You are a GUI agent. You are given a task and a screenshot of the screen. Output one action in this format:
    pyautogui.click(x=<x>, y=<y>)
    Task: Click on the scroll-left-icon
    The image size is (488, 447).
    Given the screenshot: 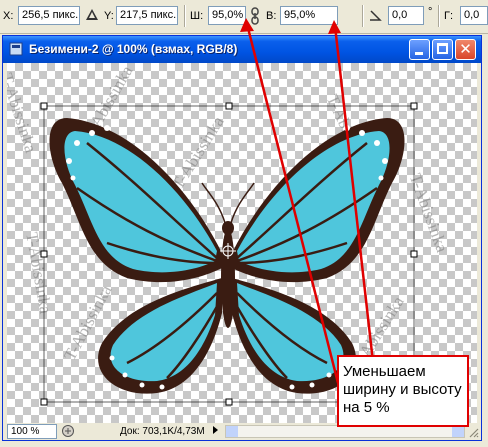 What is the action you would take?
    pyautogui.click(x=232, y=431)
    